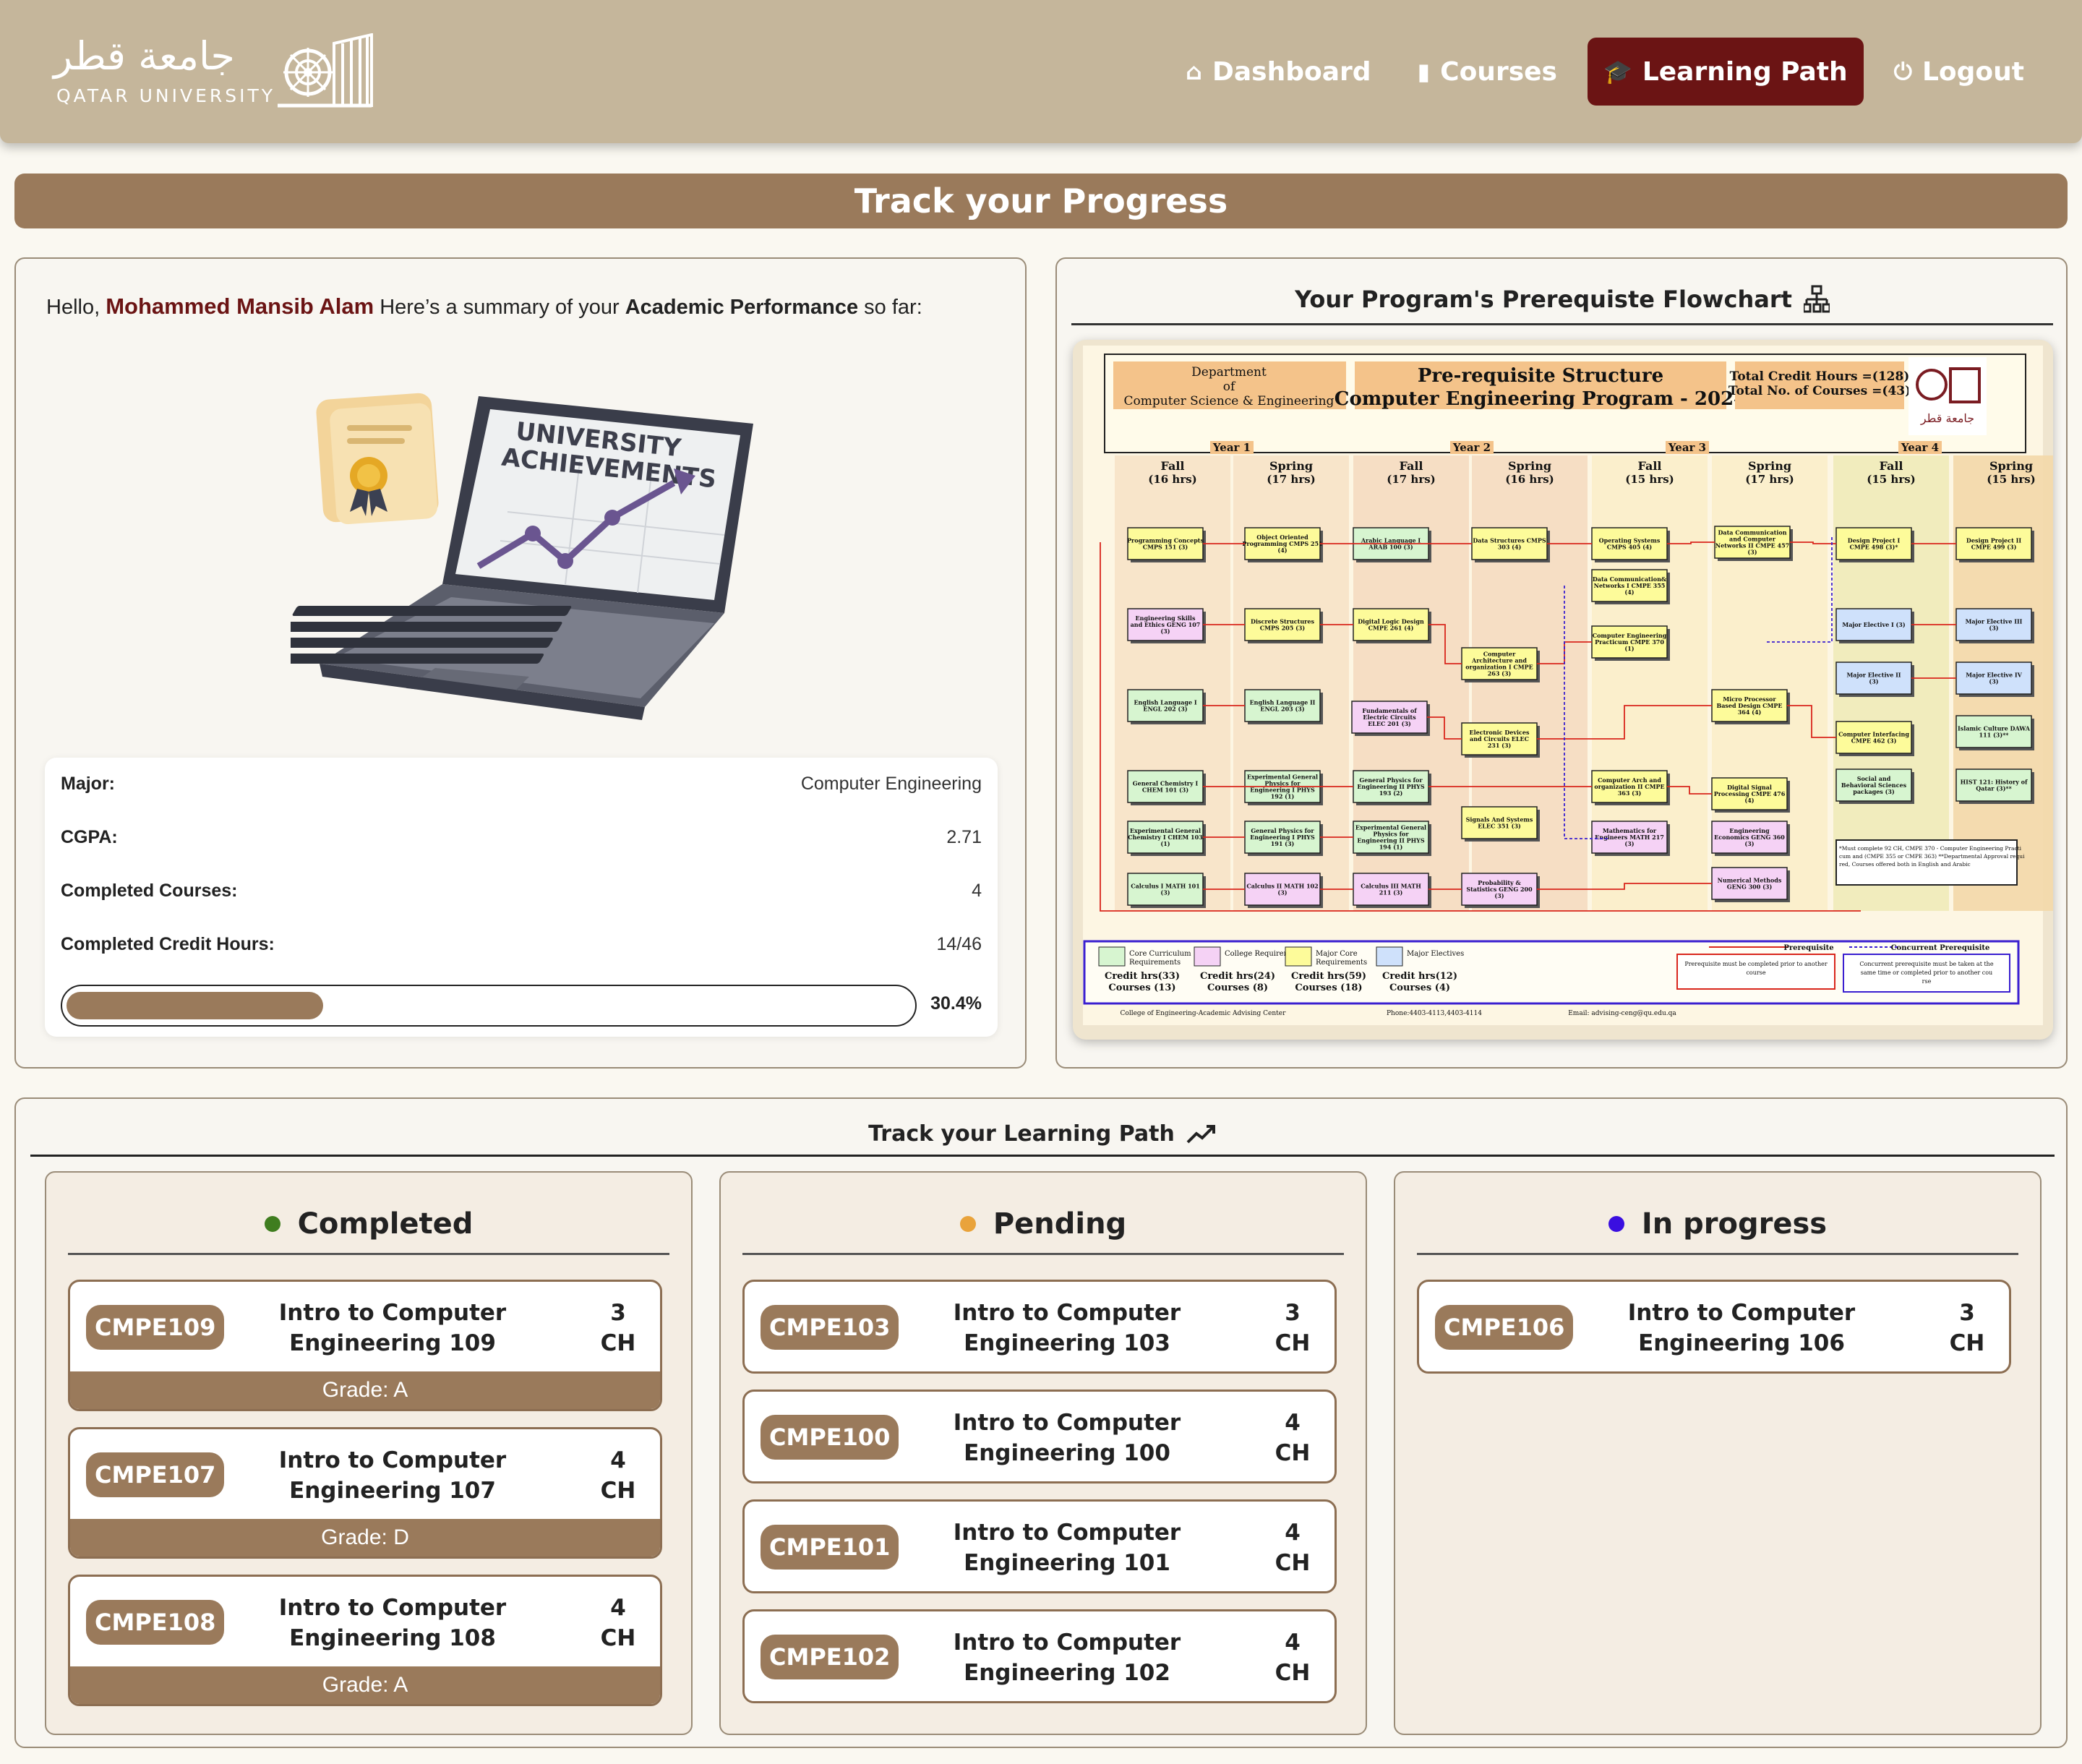  Describe the element at coordinates (1687, 447) in the screenshot. I see `year-label: Year 3` at that location.